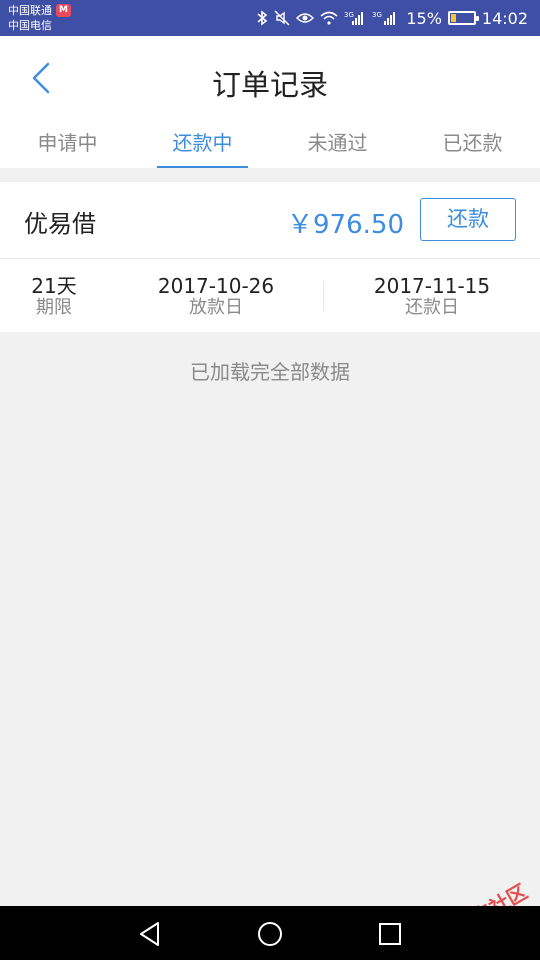 Image resolution: width=540 pixels, height=960 pixels. What do you see at coordinates (305, 18) in the screenshot?
I see `eye-icon` at bounding box center [305, 18].